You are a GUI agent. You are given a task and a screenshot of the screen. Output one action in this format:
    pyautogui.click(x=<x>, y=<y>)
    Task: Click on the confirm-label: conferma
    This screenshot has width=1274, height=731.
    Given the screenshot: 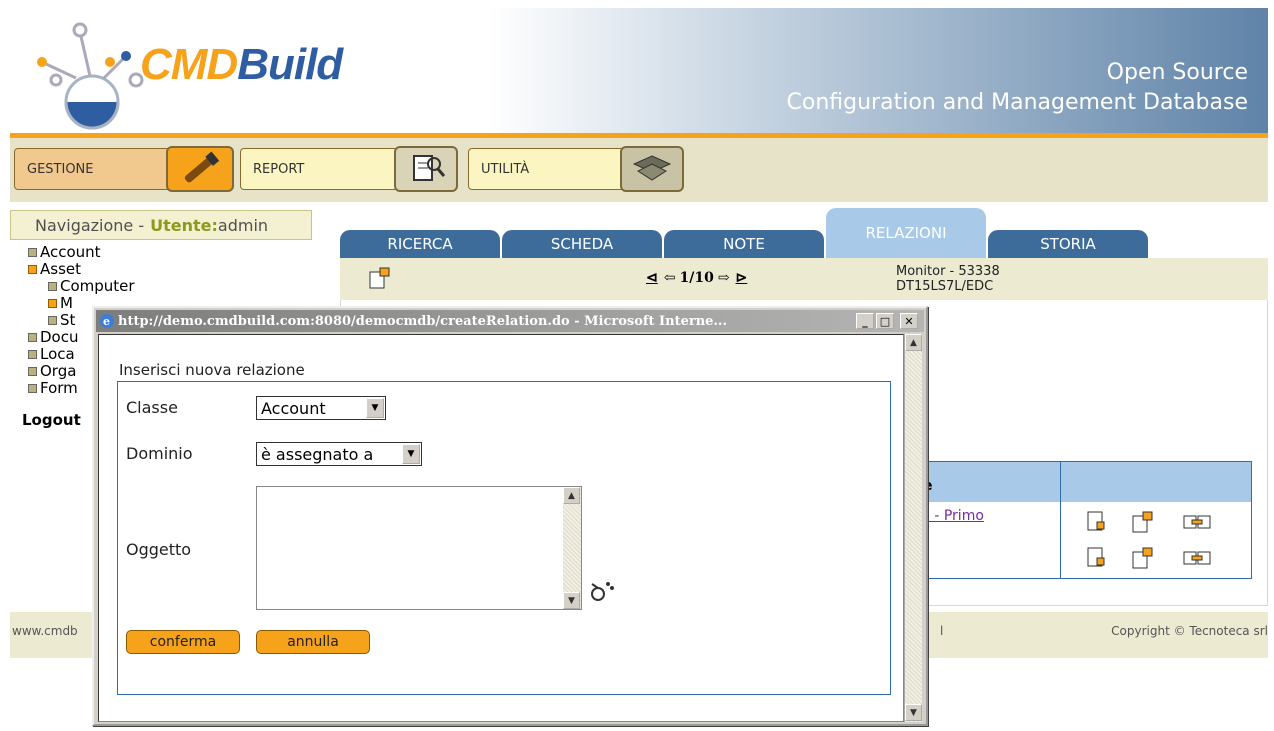 What is the action you would take?
    pyautogui.click(x=183, y=642)
    